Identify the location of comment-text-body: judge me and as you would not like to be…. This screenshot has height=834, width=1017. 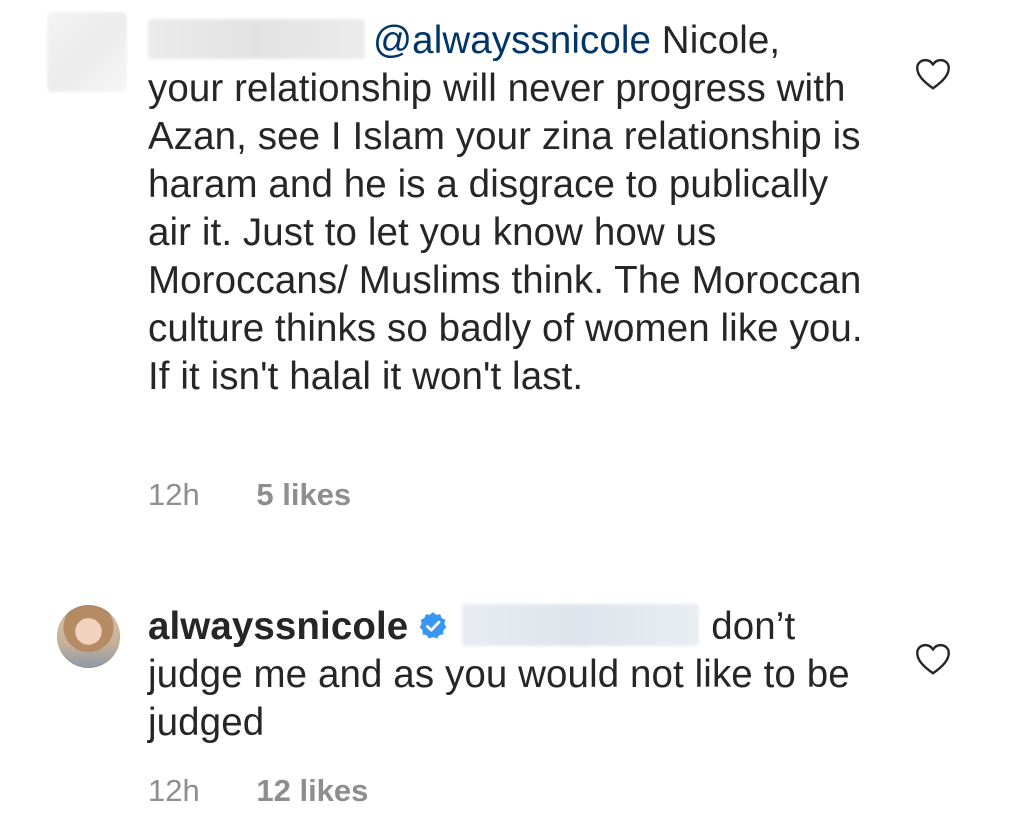
(499, 698).